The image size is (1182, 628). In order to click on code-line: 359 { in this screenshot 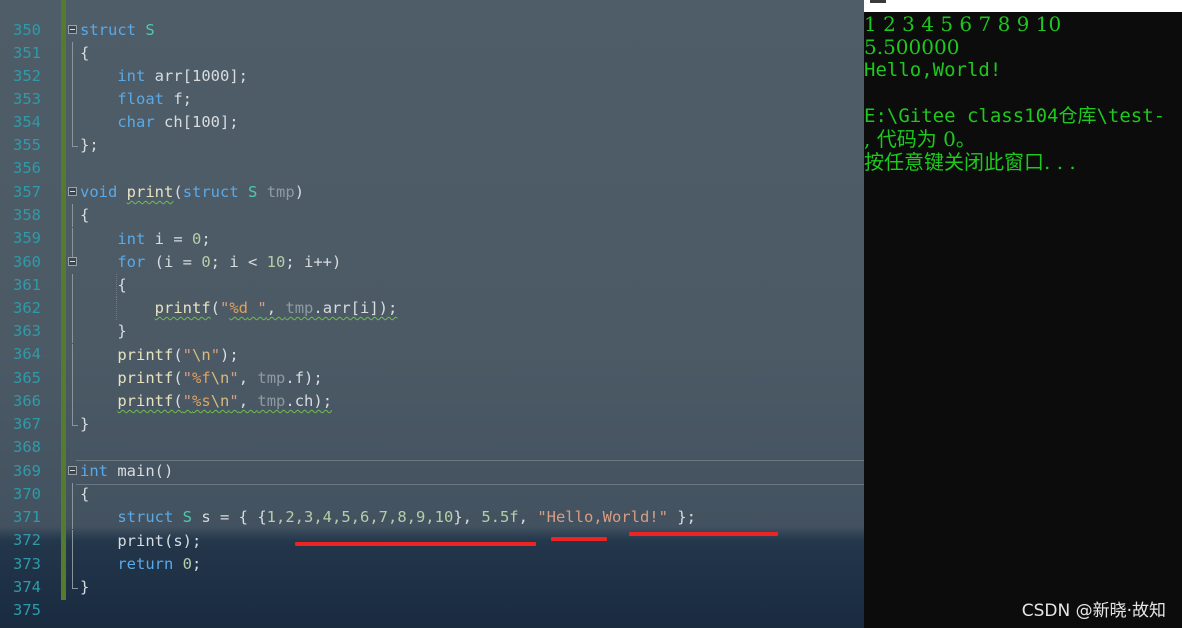, I will do `click(432, 225)`.